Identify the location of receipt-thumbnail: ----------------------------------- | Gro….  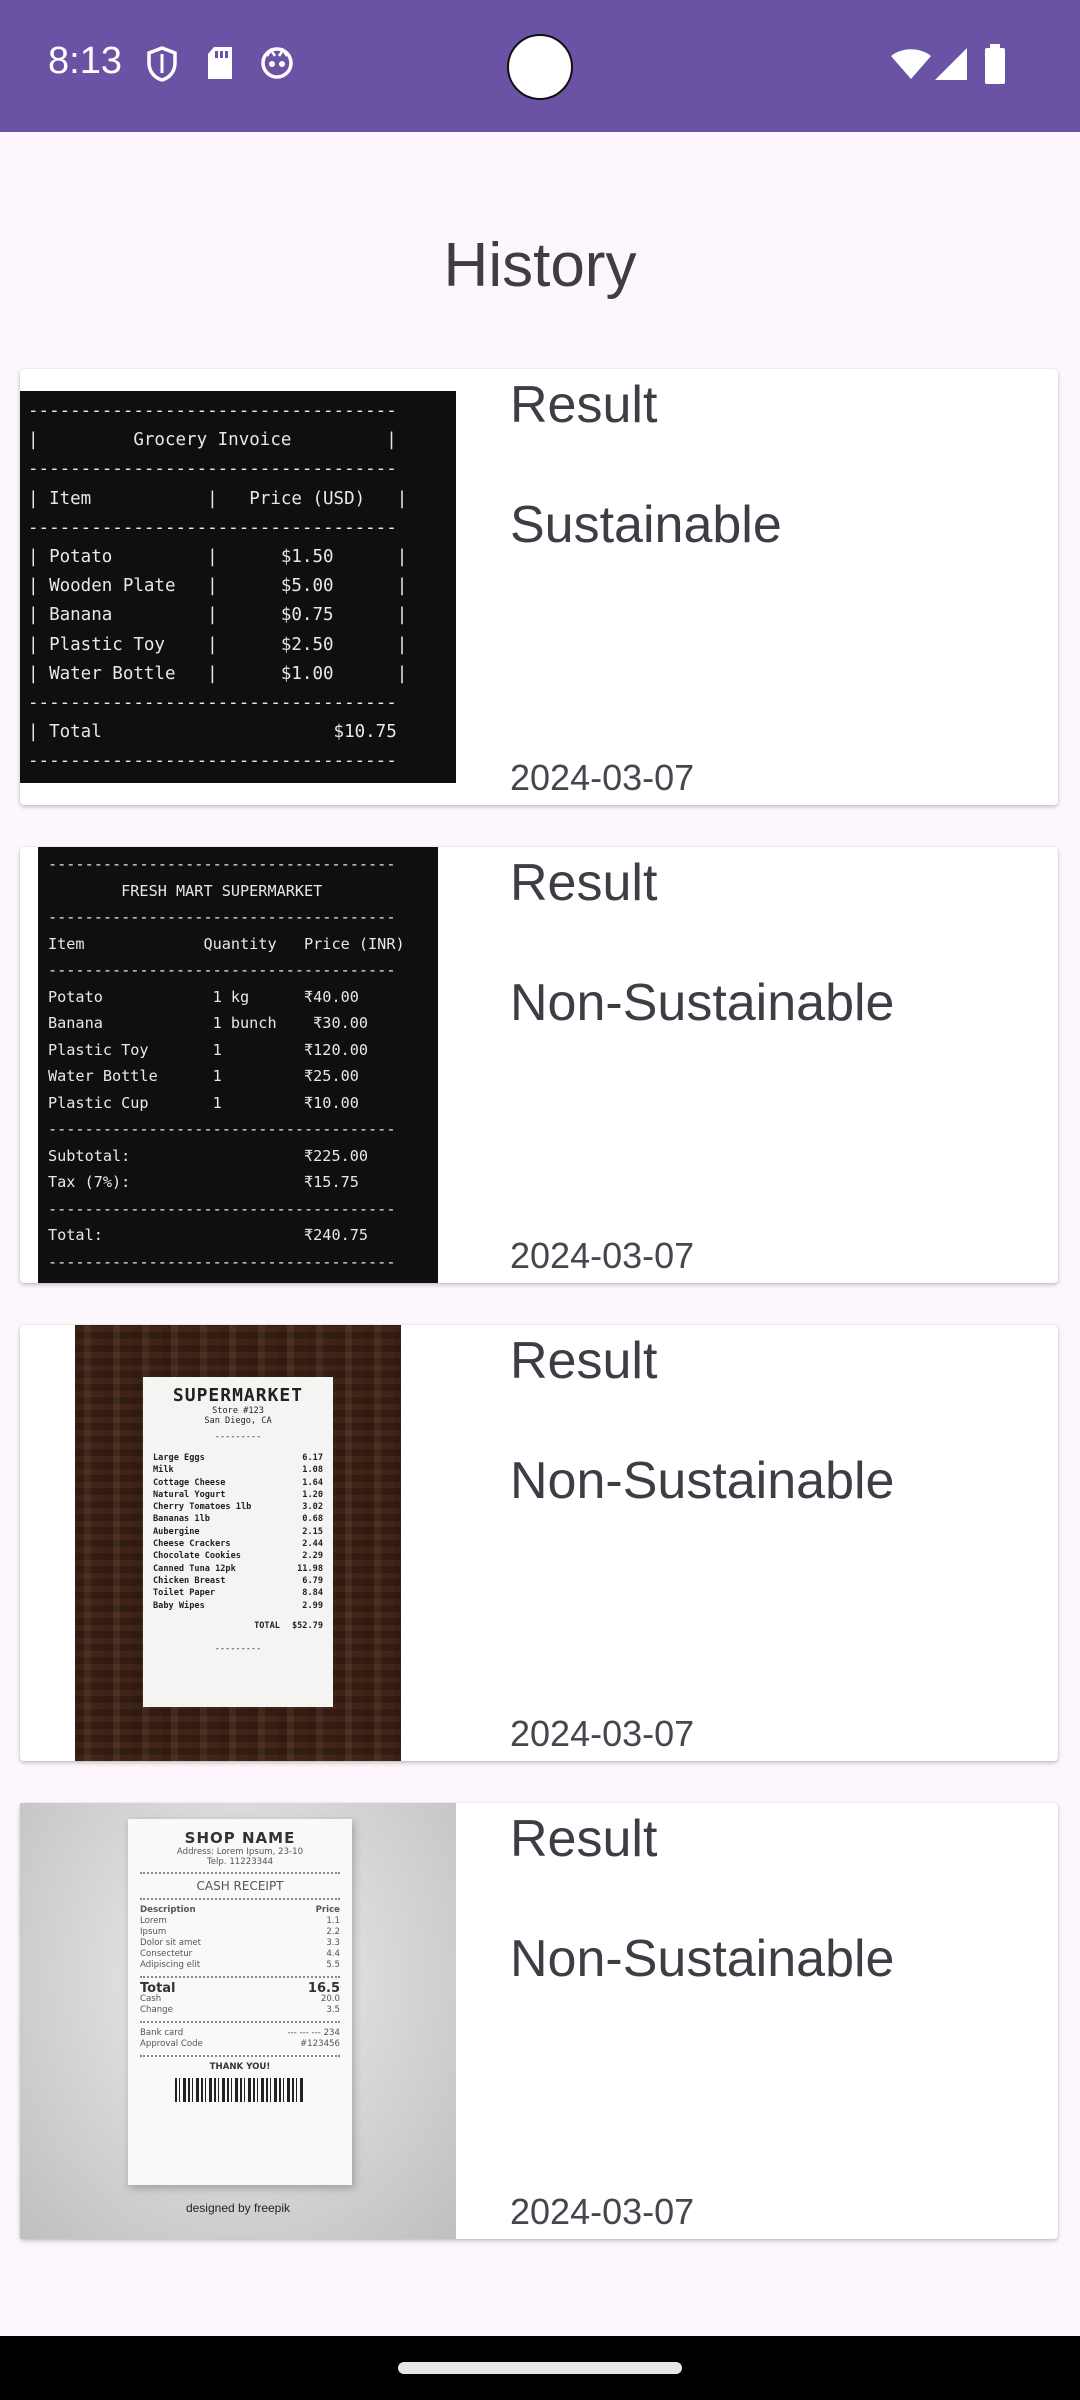
(238, 587).